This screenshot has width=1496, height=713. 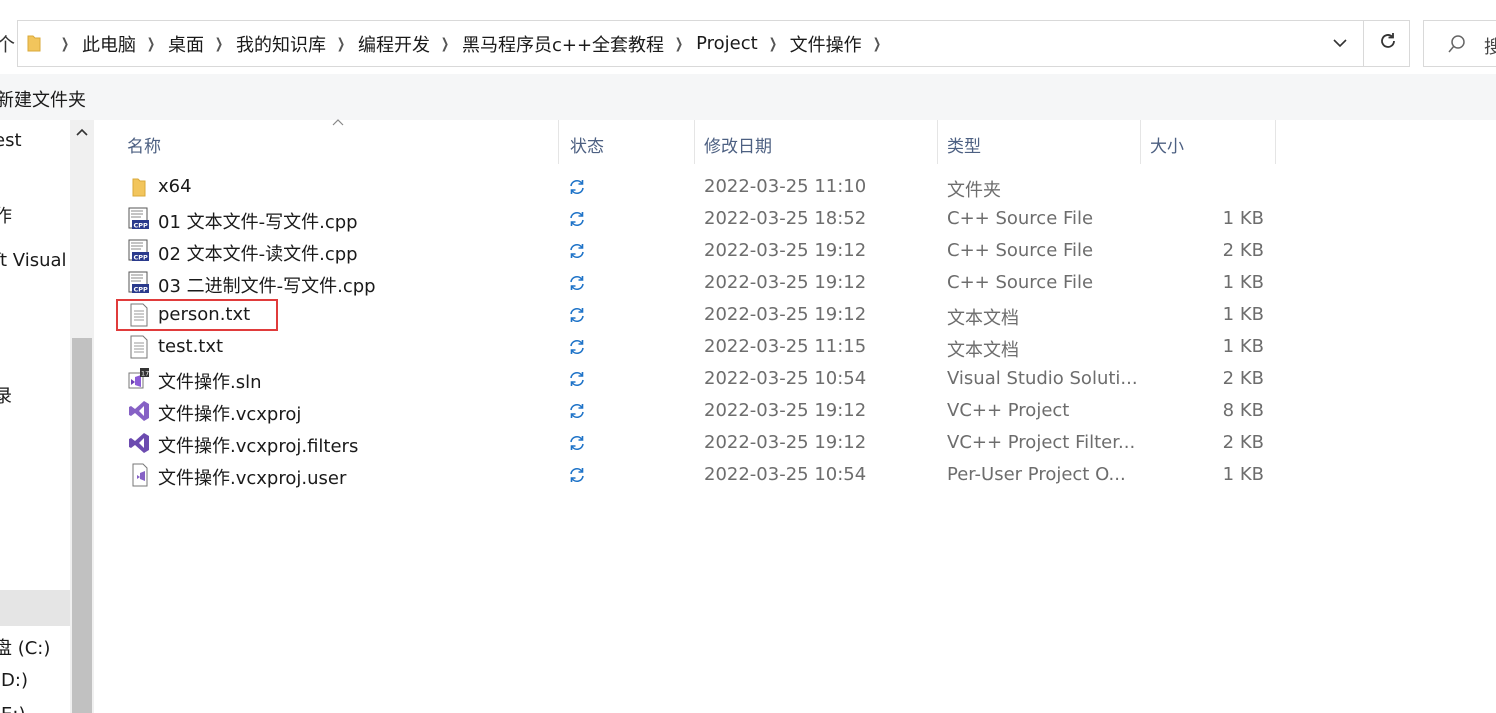 What do you see at coordinates (11, 140) in the screenshot?
I see `nav-item: est` at bounding box center [11, 140].